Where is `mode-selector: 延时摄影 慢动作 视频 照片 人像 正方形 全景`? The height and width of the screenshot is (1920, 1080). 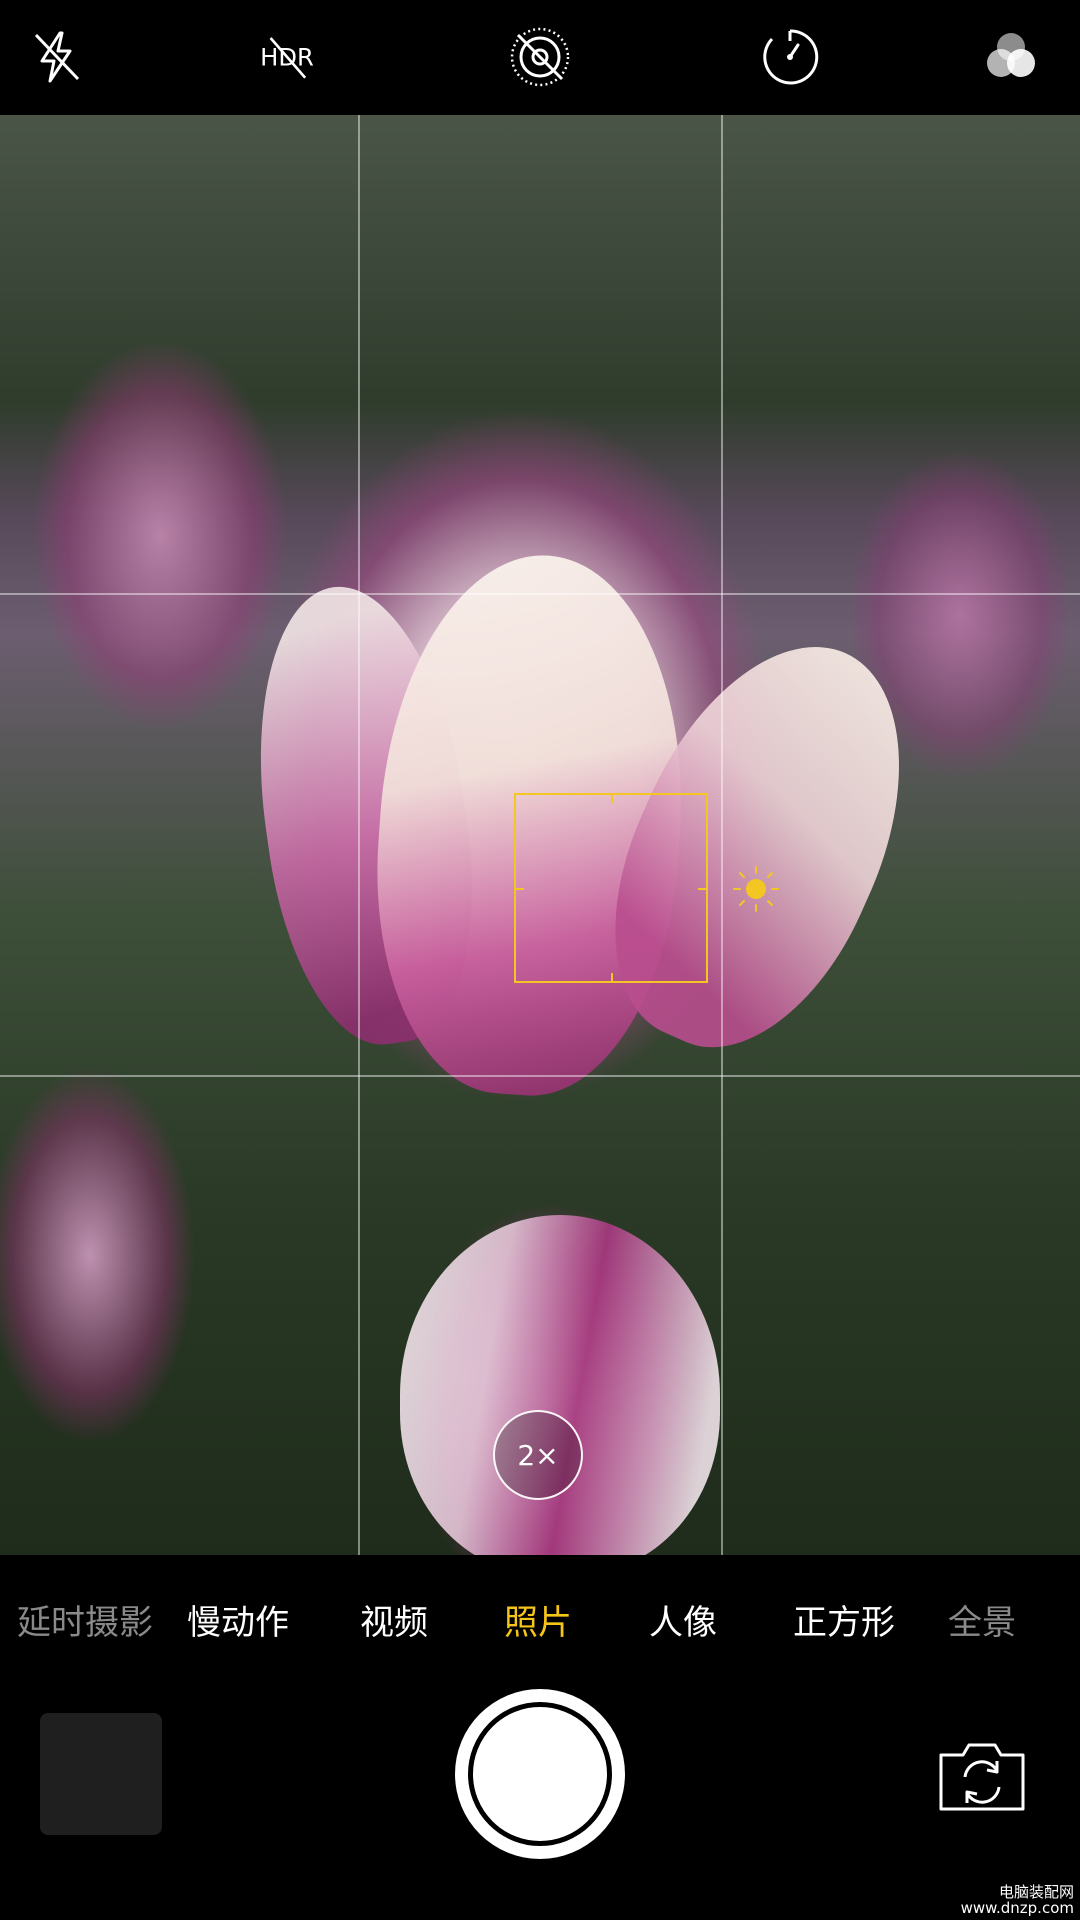 mode-selector: 延时摄影 慢动作 视频 照片 人像 正方形 全景 is located at coordinates (540, 1617).